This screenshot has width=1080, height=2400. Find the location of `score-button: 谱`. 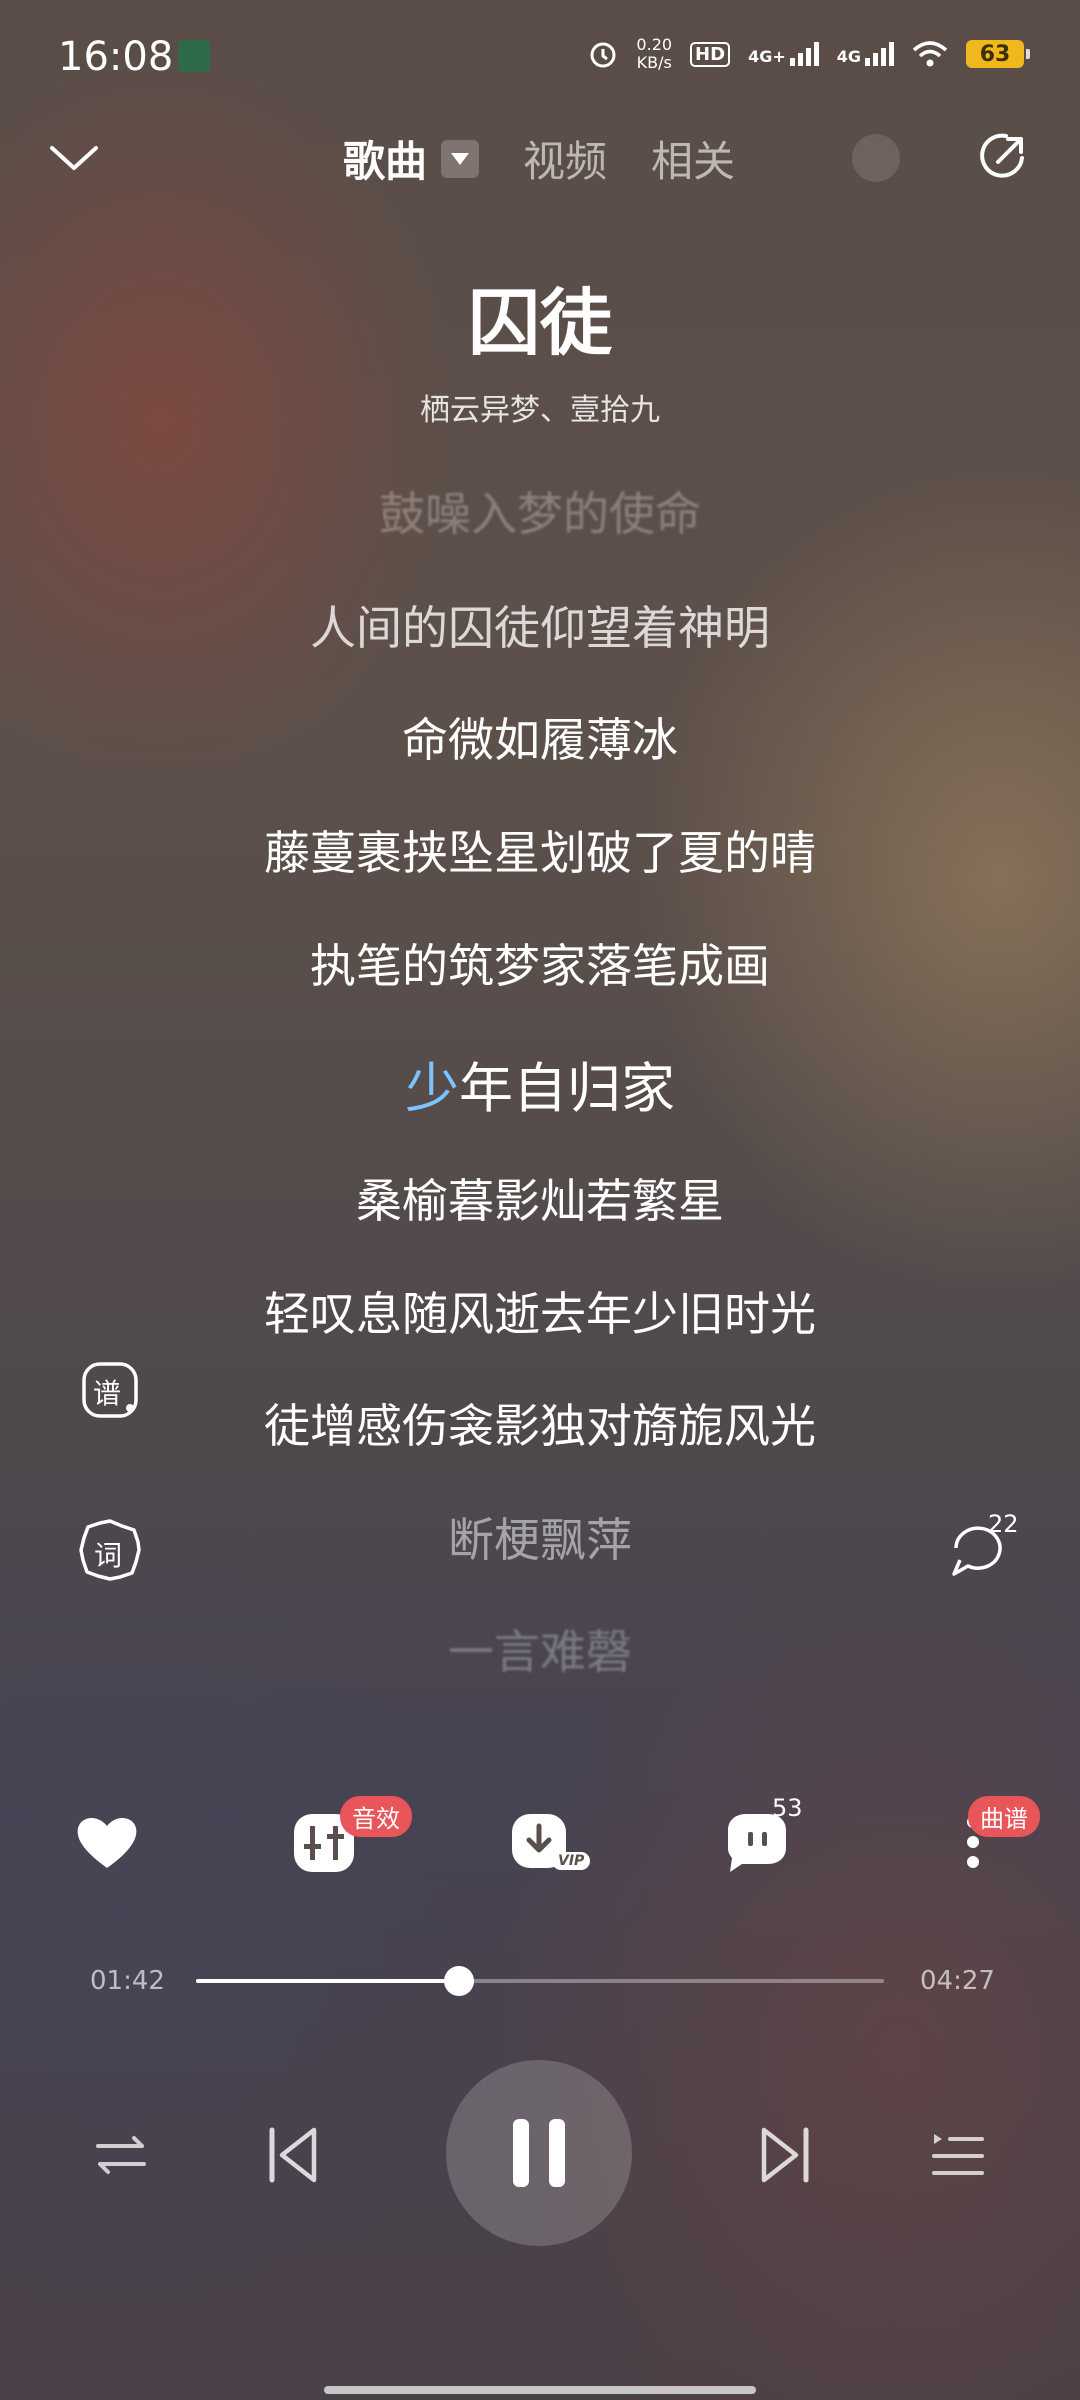

score-button: 谱 is located at coordinates (110, 1390).